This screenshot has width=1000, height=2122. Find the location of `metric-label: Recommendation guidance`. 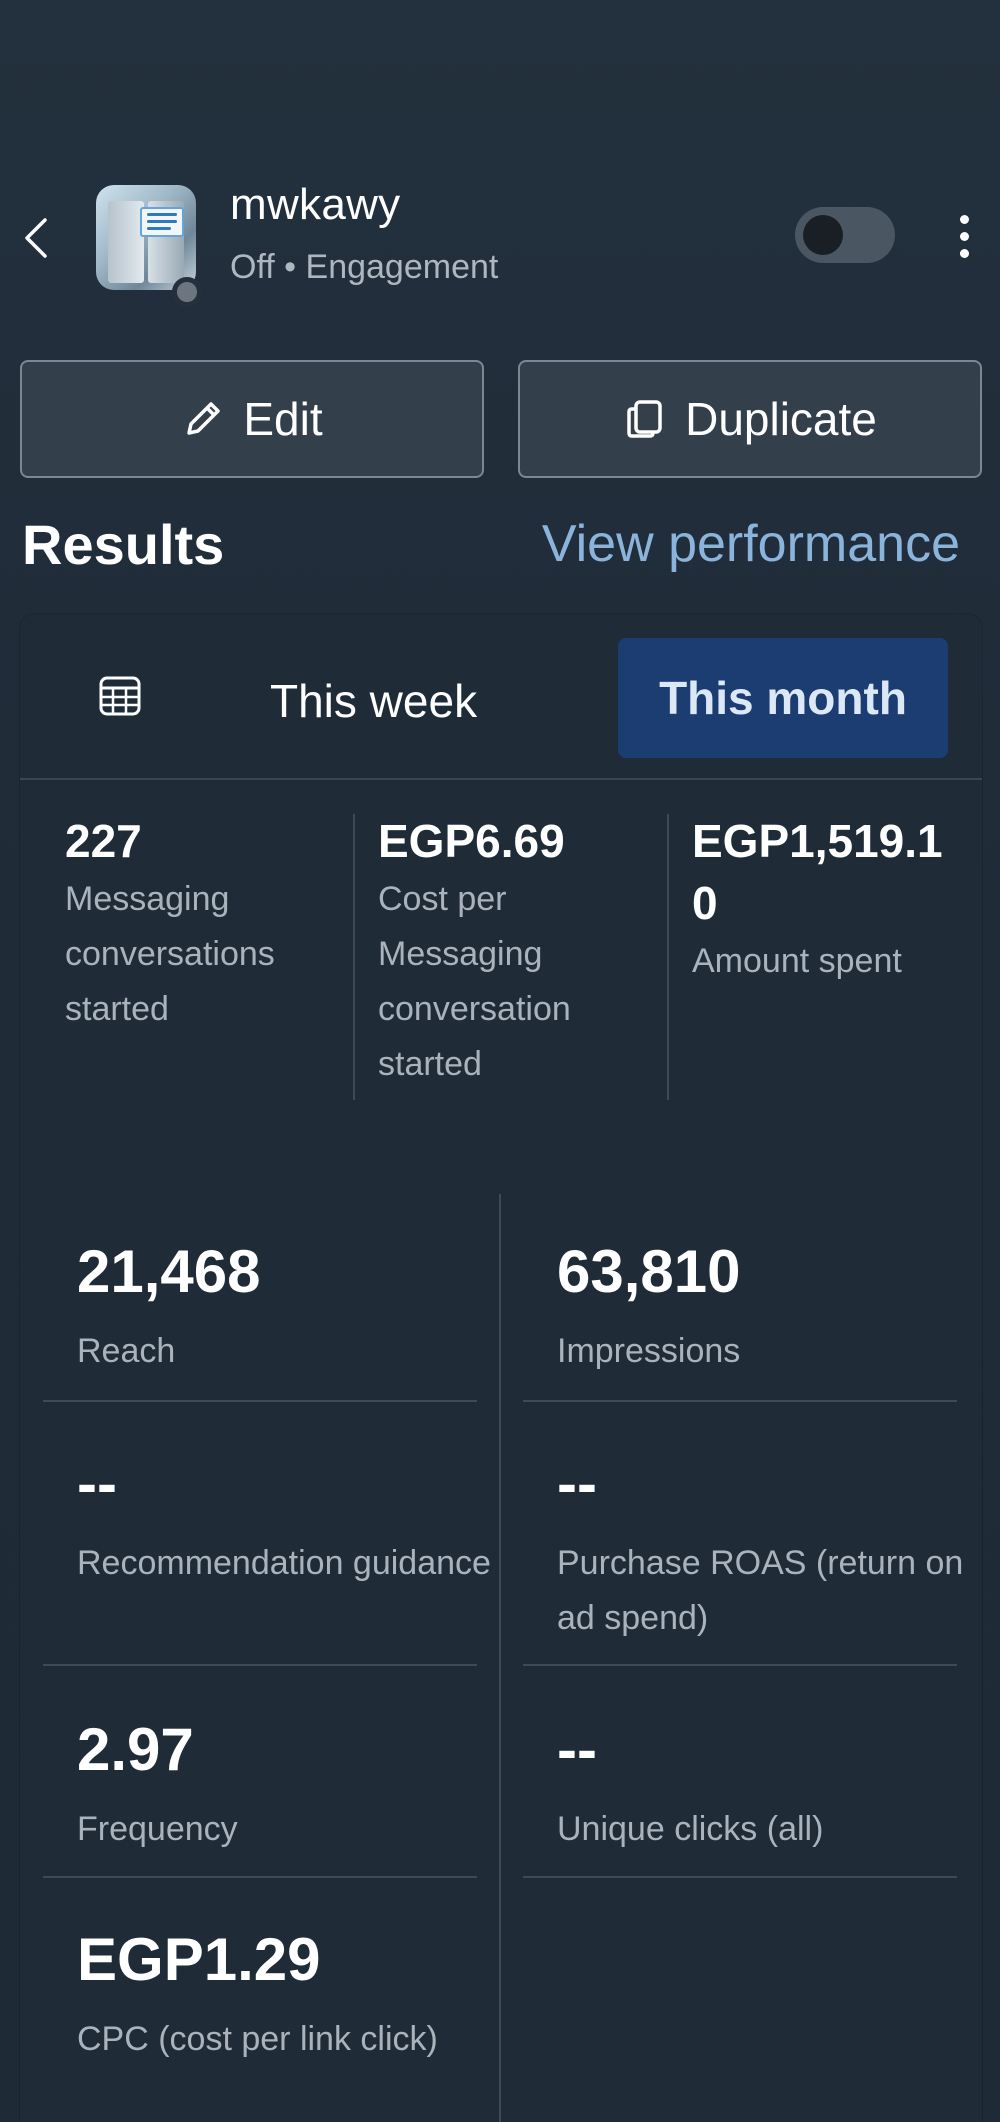

metric-label: Recommendation guidance is located at coordinates (284, 1563).